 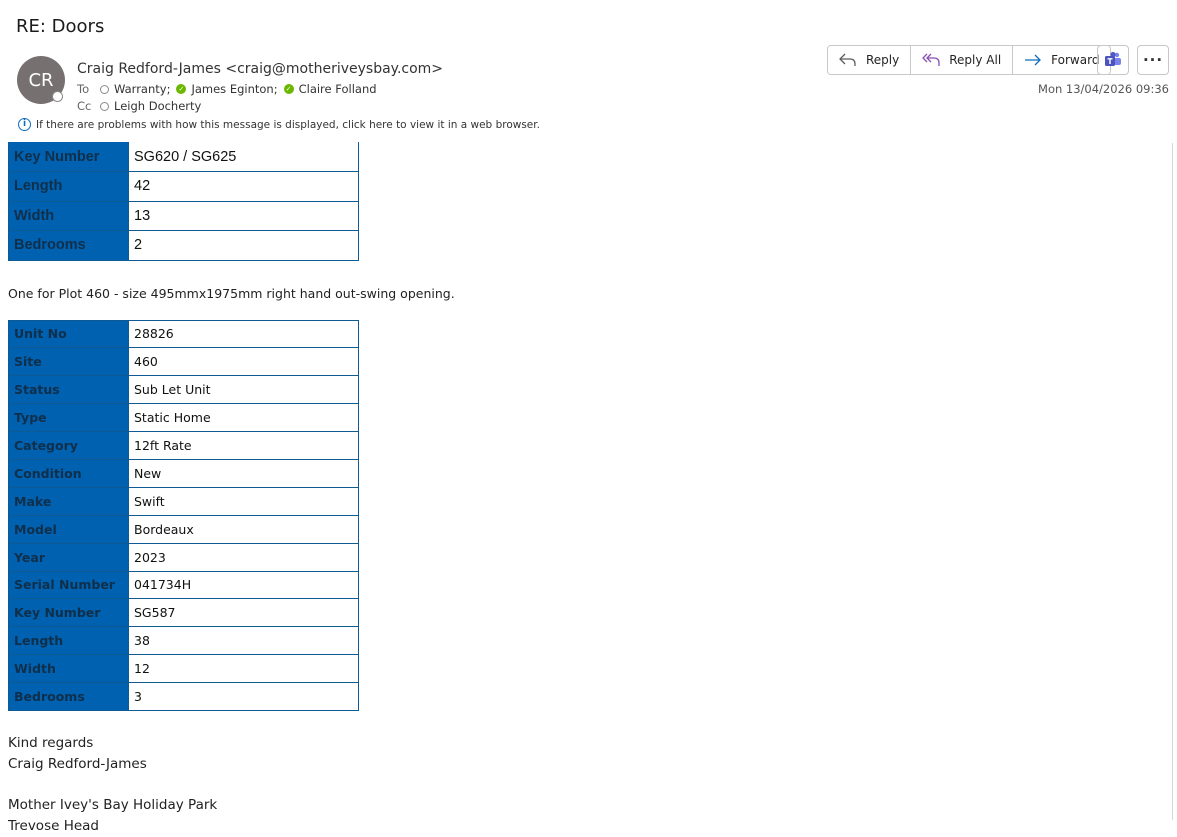 What do you see at coordinates (847, 59) in the screenshot?
I see `reply-icon` at bounding box center [847, 59].